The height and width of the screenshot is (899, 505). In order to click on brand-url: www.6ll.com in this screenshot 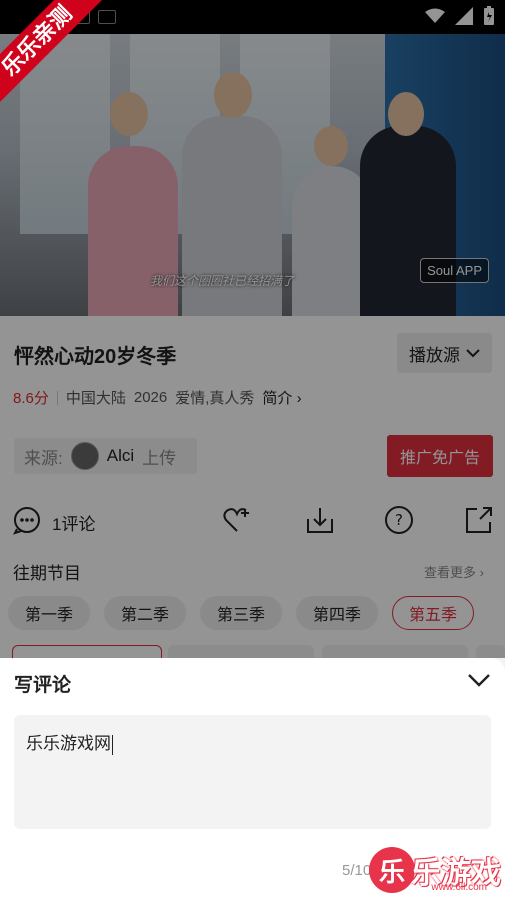, I will do `click(459, 887)`.